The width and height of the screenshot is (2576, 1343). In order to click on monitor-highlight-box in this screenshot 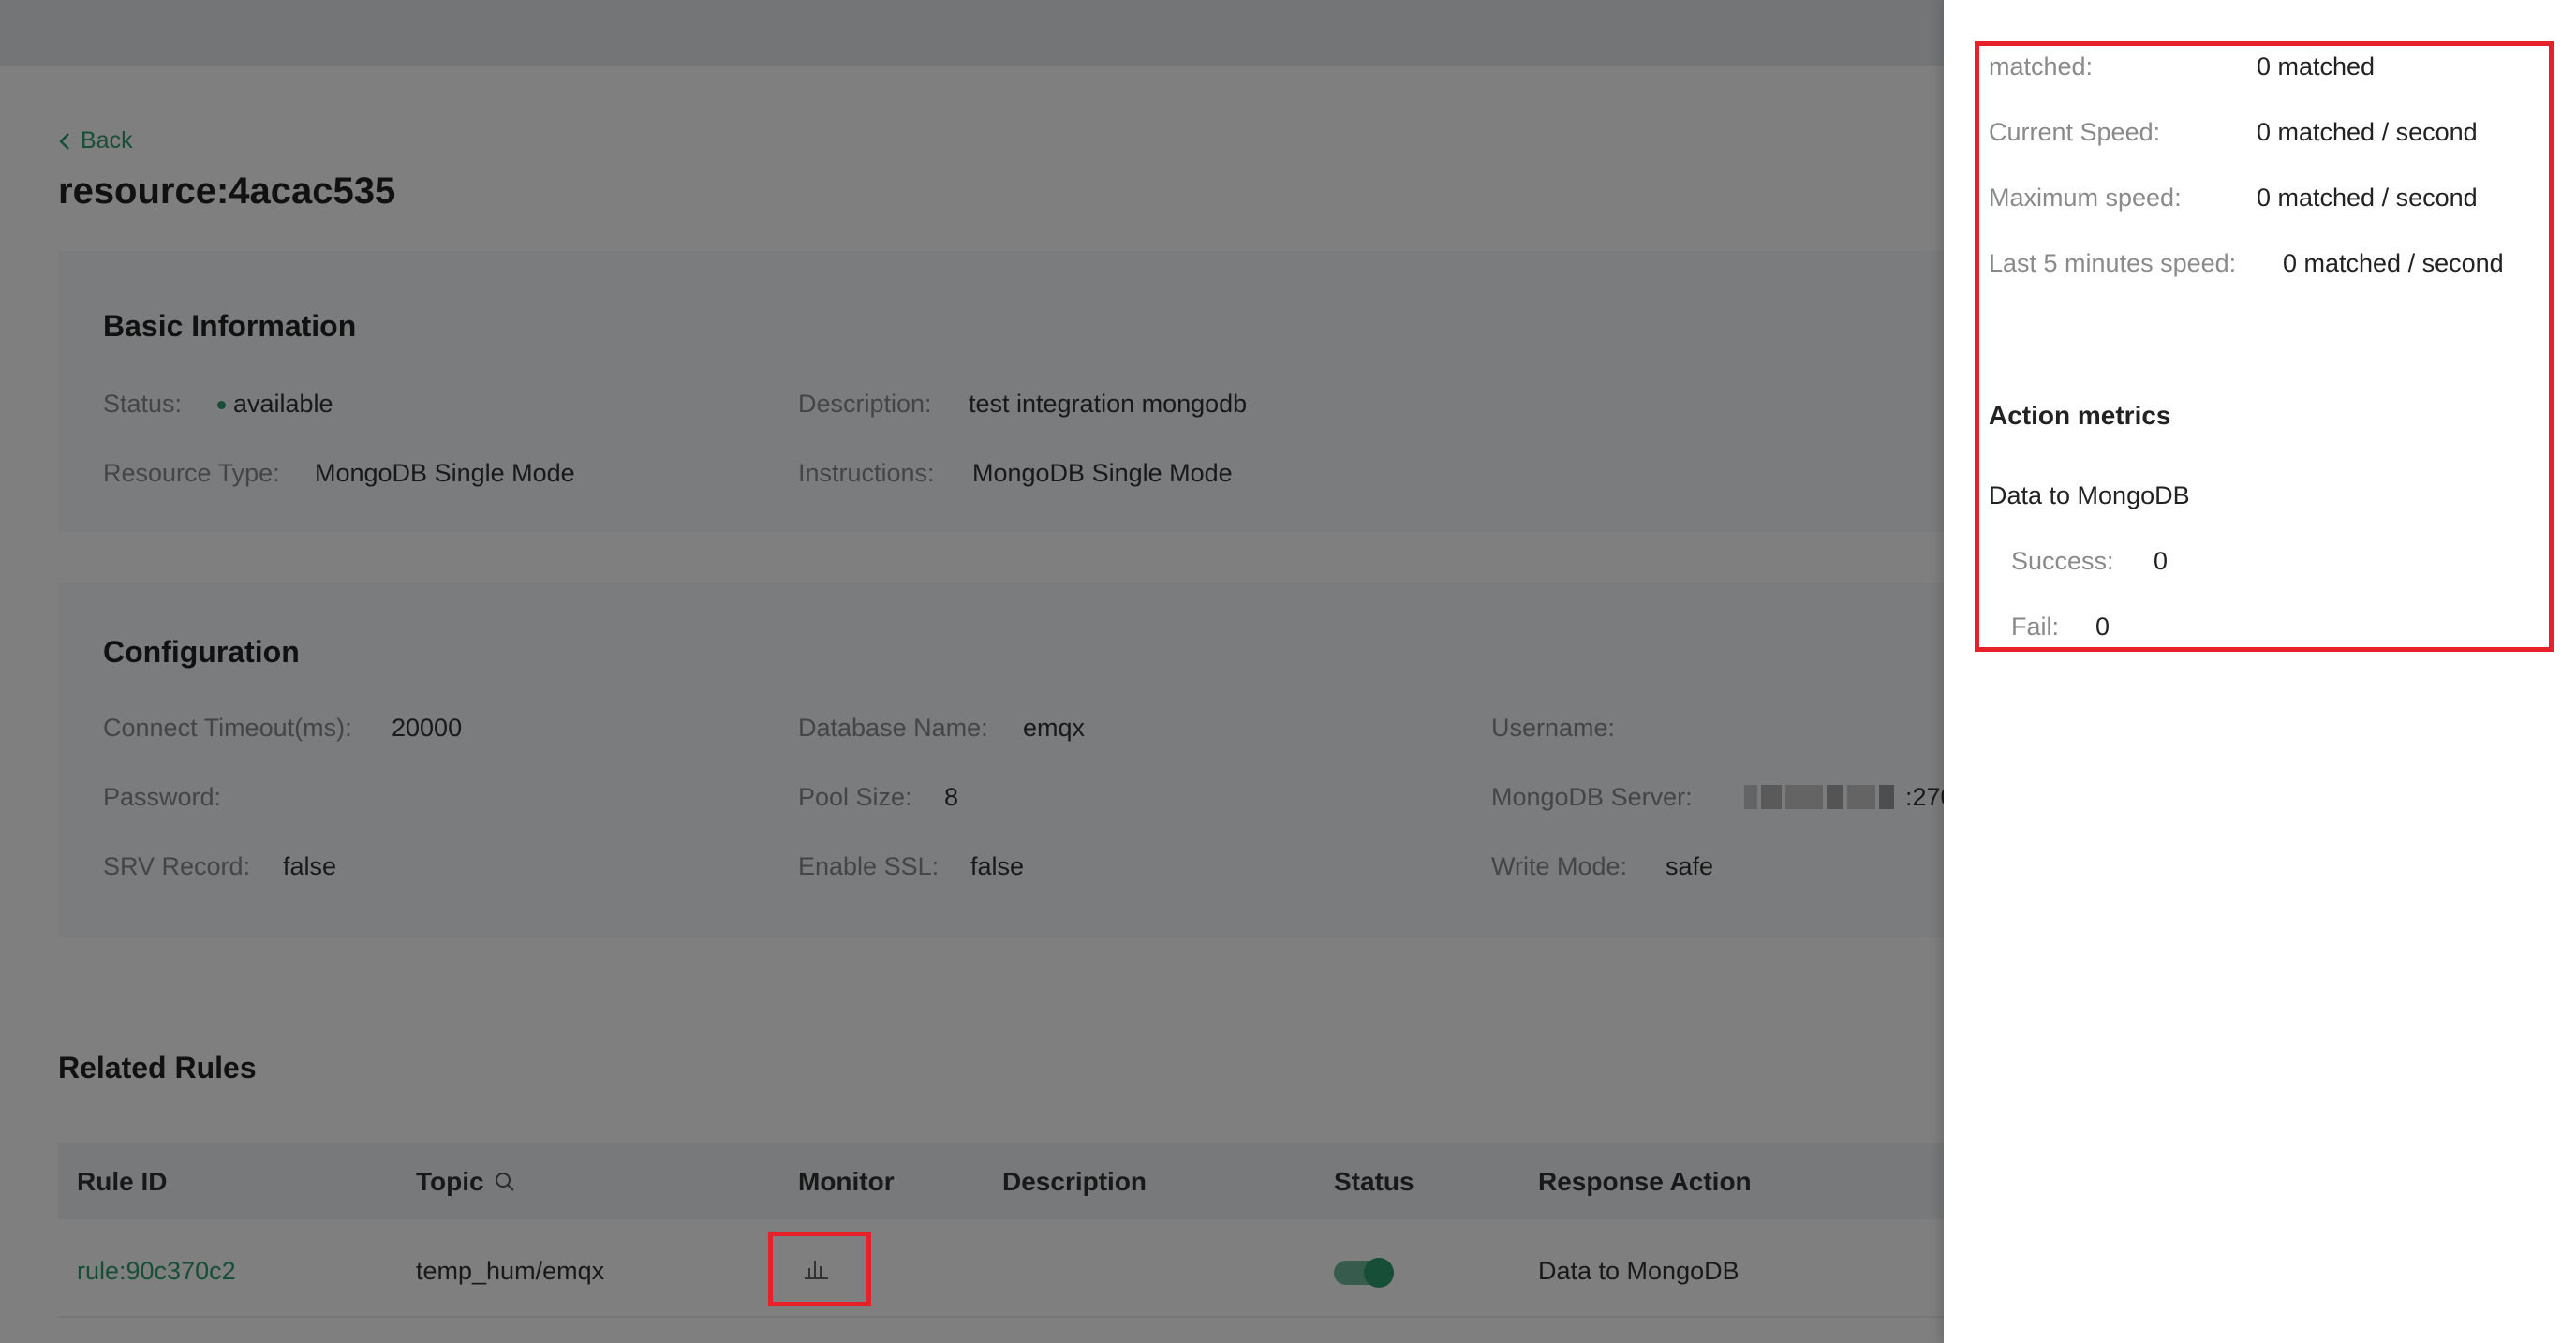, I will do `click(819, 1269)`.